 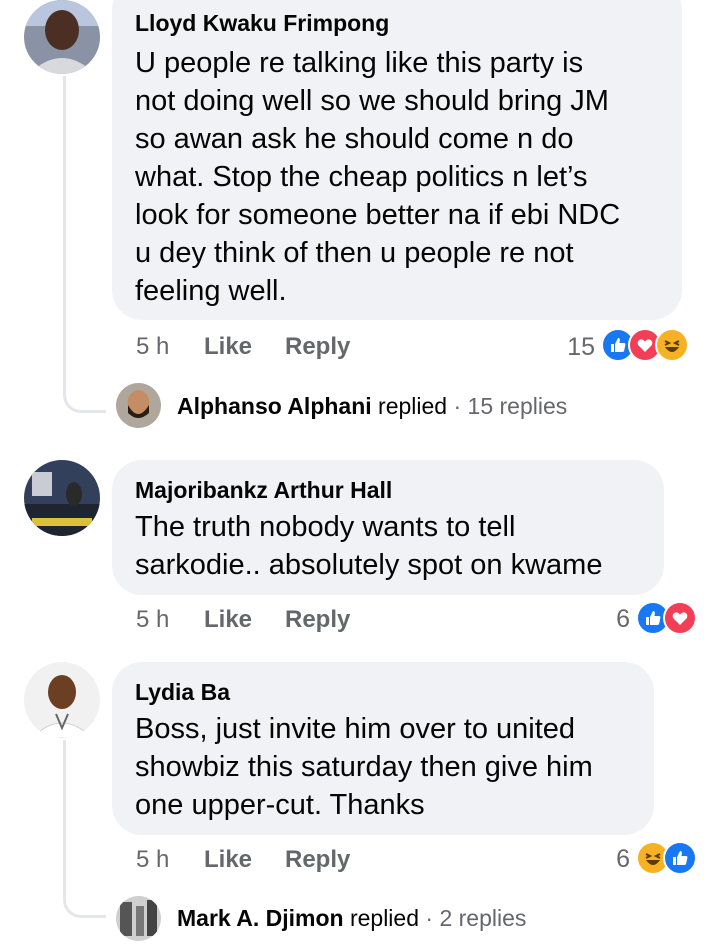 What do you see at coordinates (263, 490) in the screenshot?
I see `comment-author: Majoribankz Arthur Hall` at bounding box center [263, 490].